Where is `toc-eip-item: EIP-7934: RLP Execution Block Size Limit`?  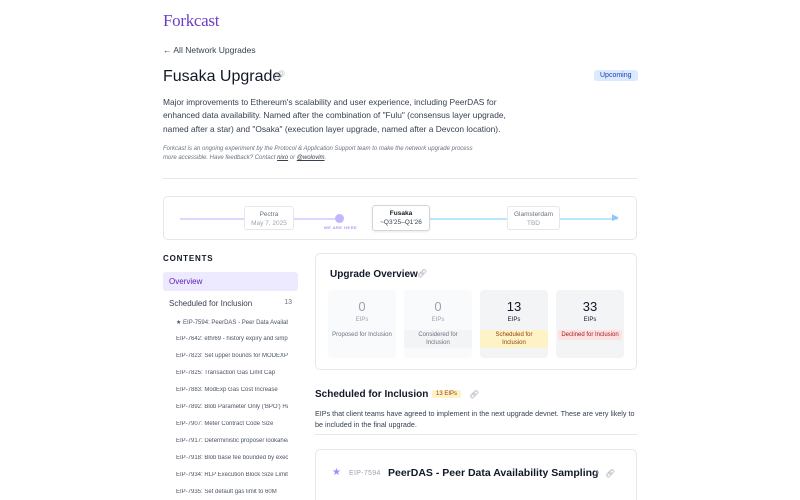 toc-eip-item: EIP-7934: RLP Execution Block Size Limit is located at coordinates (232, 475).